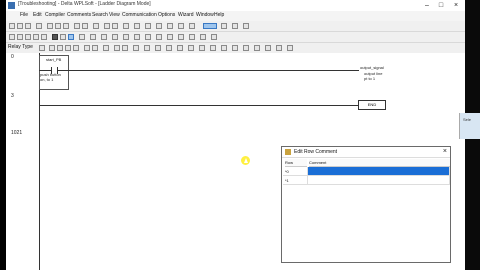  Describe the element at coordinates (279, 48) in the screenshot. I see `return-icon` at that location.